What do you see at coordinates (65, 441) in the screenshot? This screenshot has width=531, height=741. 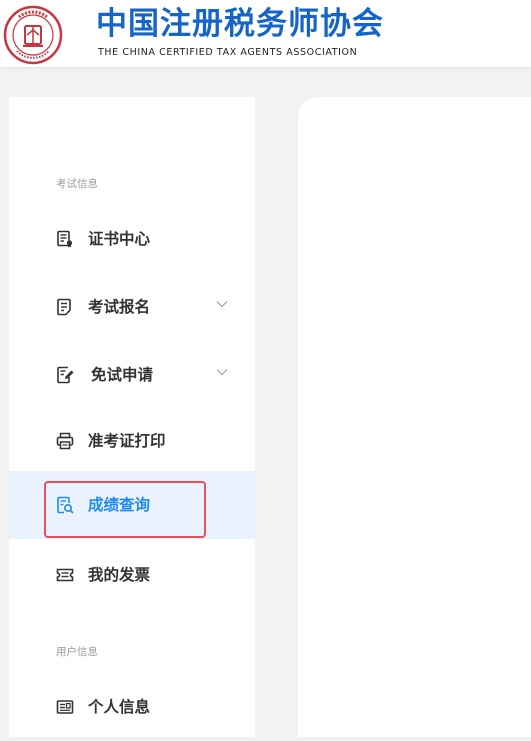 I see `printer-icon` at bounding box center [65, 441].